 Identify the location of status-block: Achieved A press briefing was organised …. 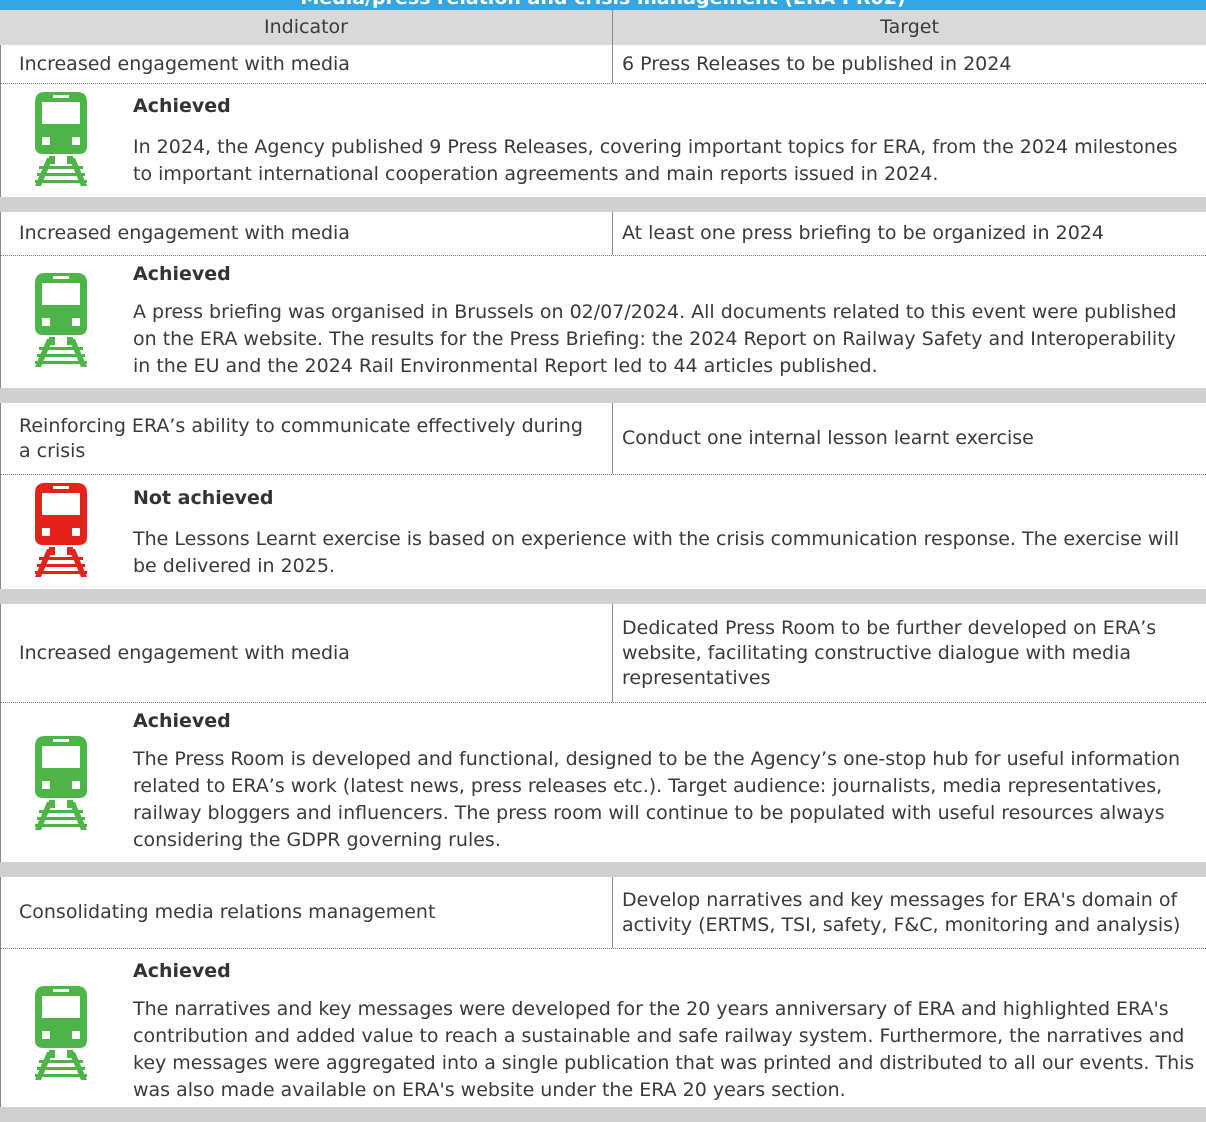
(603, 322).